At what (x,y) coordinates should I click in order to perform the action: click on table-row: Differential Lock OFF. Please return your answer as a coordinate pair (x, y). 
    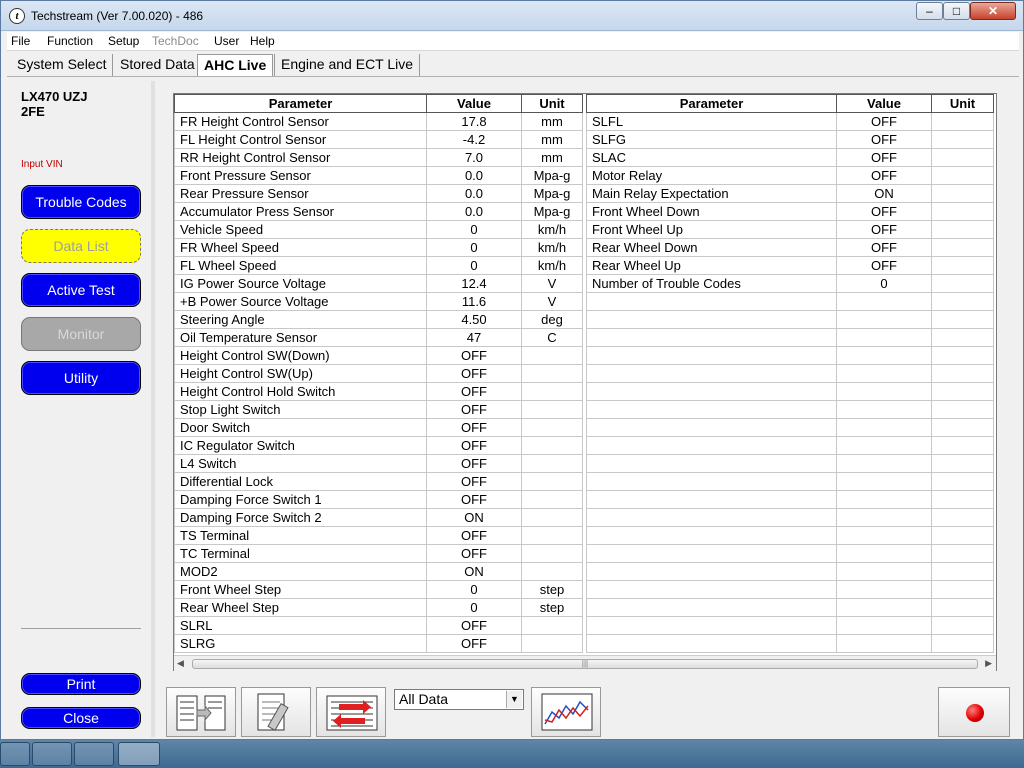
    Looking at the image, I should click on (378, 481).